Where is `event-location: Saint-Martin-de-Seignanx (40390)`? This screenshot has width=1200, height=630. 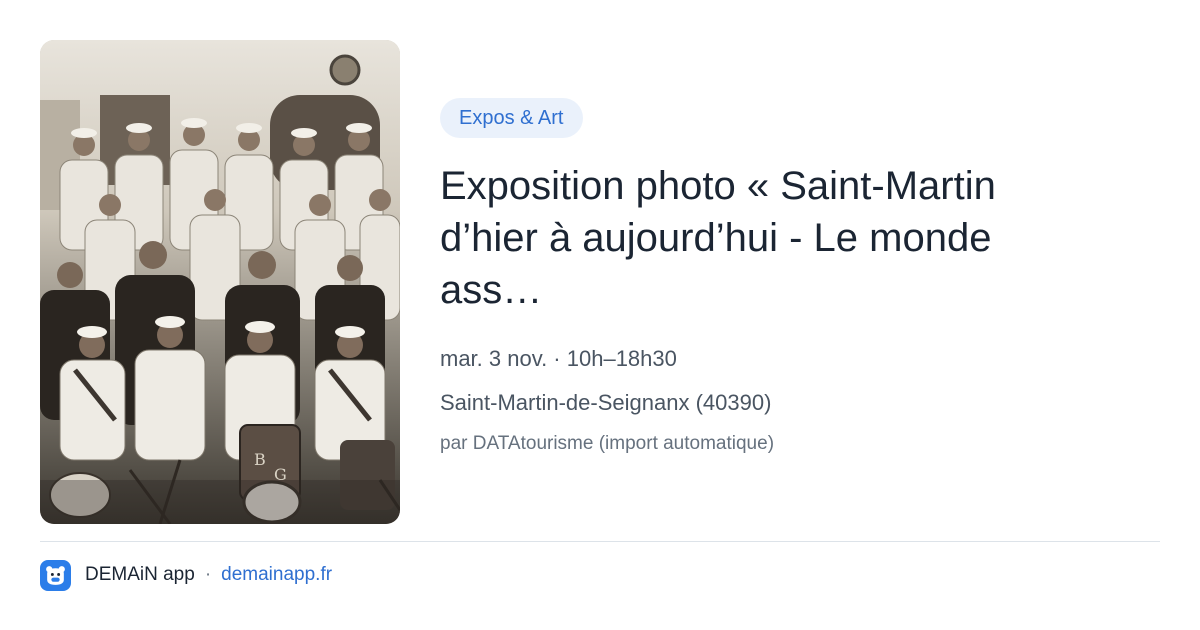
event-location: Saint-Martin-de-Seignanx (40390) is located at coordinates (606, 402).